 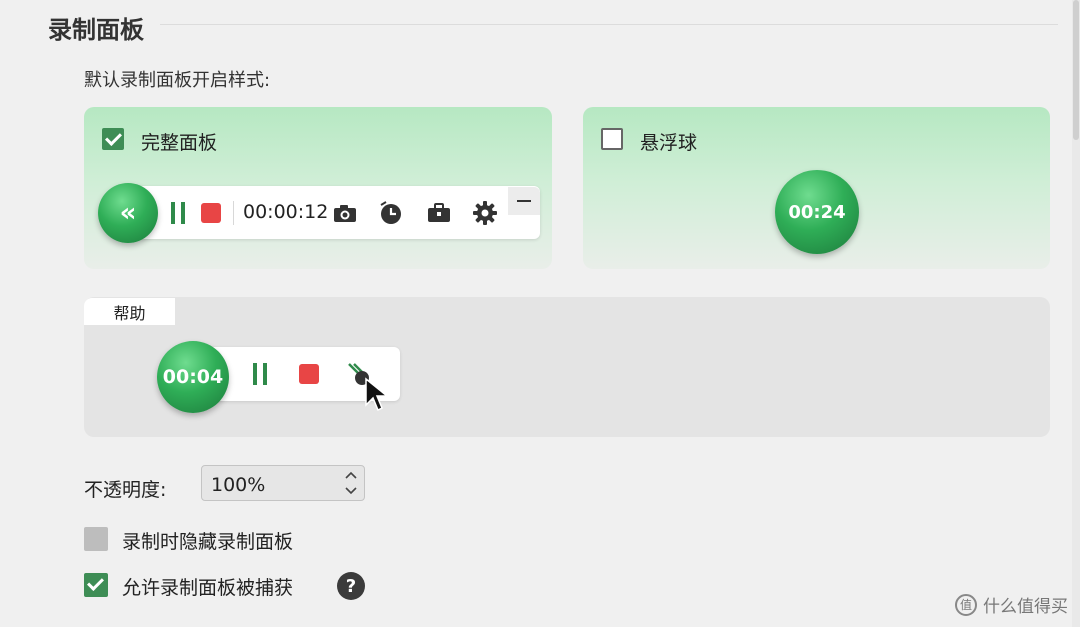 What do you see at coordinates (1076, 313) in the screenshot?
I see `scrollbar` at bounding box center [1076, 313].